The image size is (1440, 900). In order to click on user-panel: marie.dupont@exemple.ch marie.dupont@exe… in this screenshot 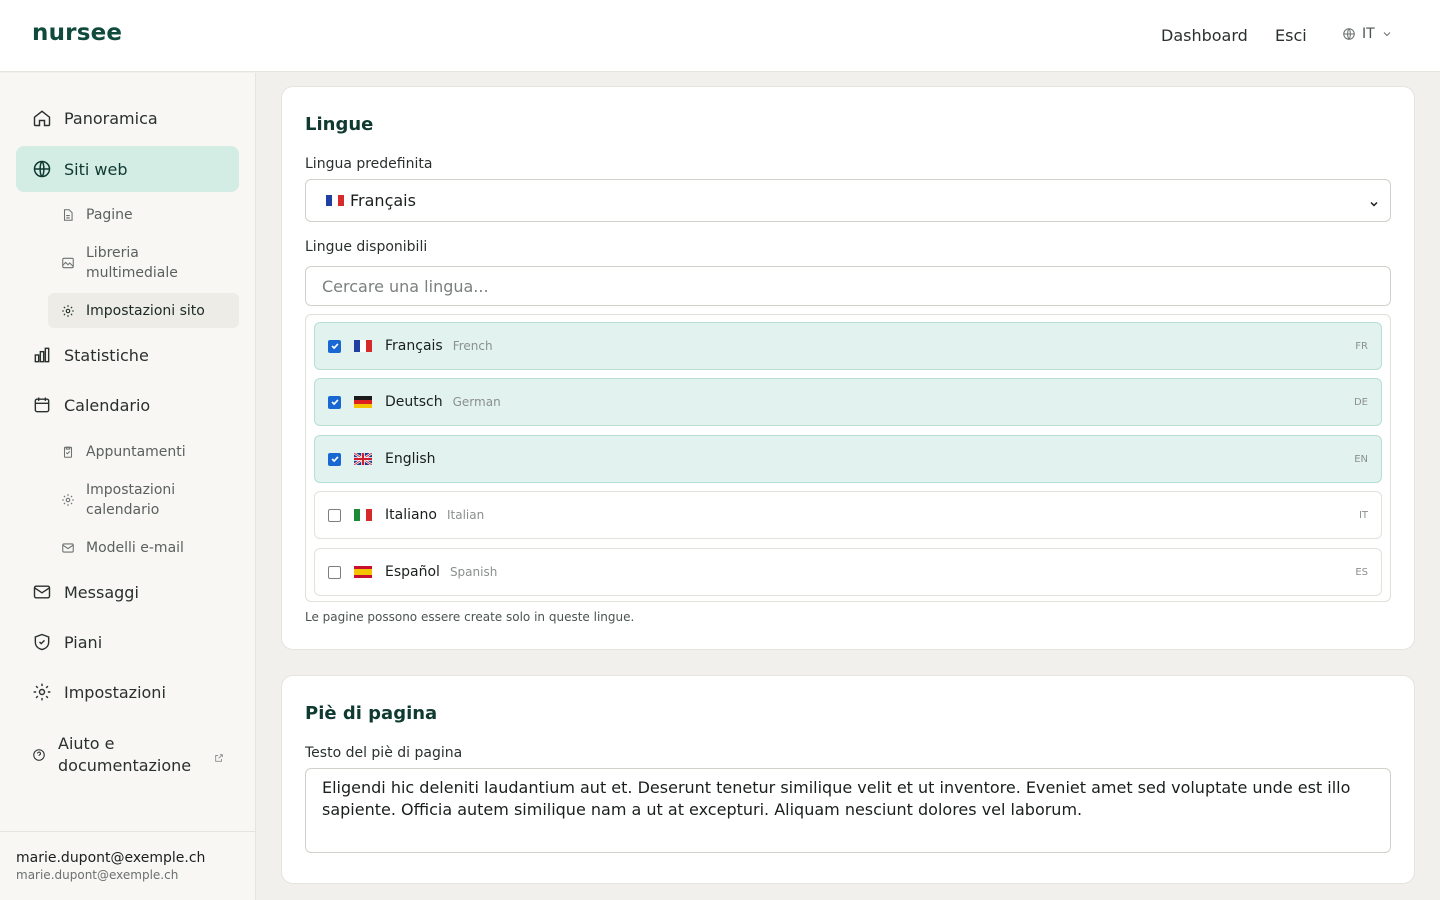, I will do `click(127, 865)`.